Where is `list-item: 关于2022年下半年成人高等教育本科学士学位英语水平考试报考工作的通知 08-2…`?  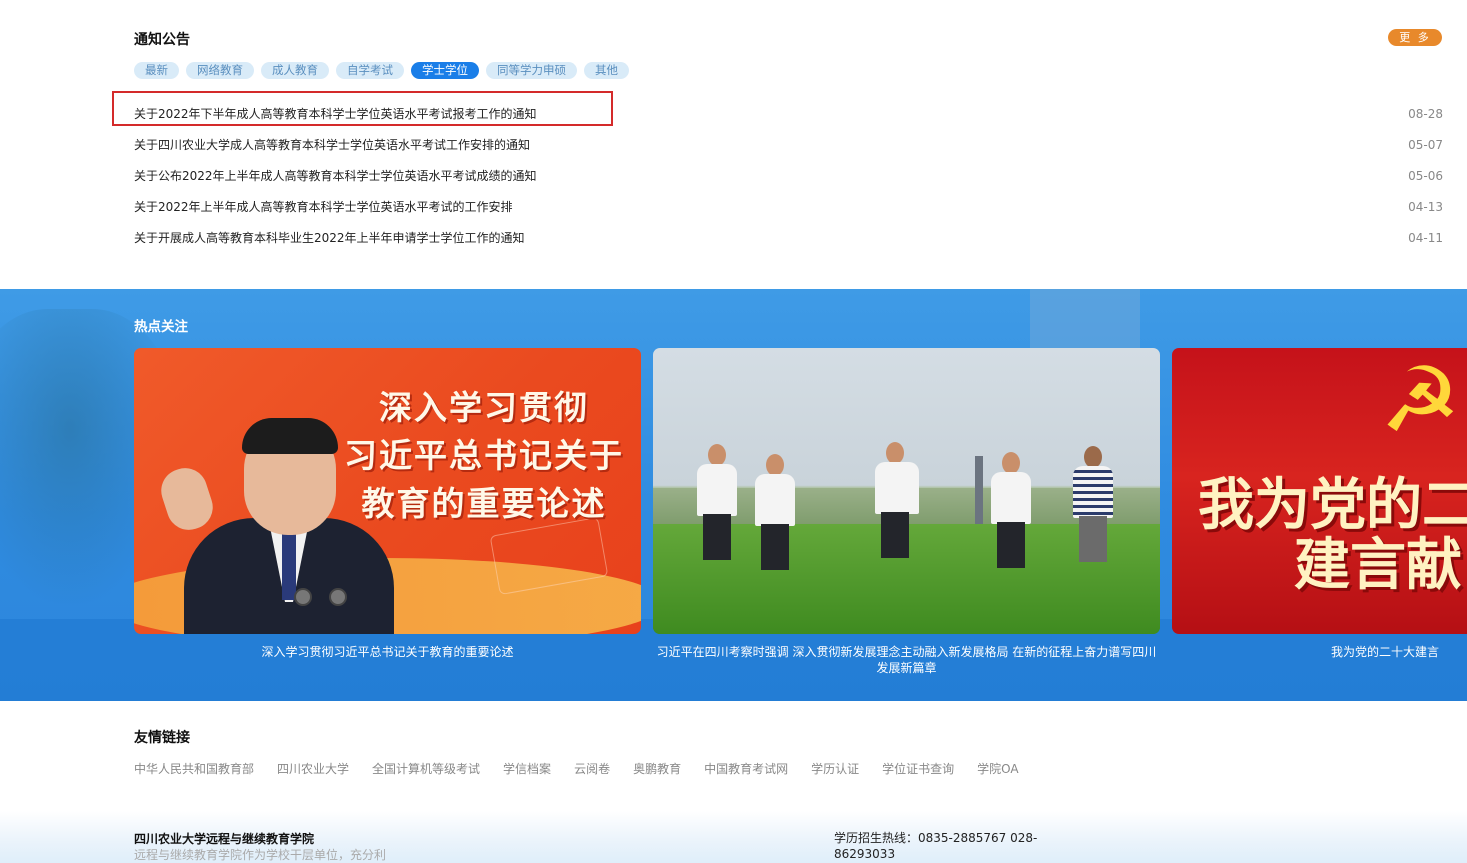
list-item: 关于2022年下半年成人高等教育本科学士学位英语水平考试报考工作的通知 08-2… is located at coordinates (788, 113).